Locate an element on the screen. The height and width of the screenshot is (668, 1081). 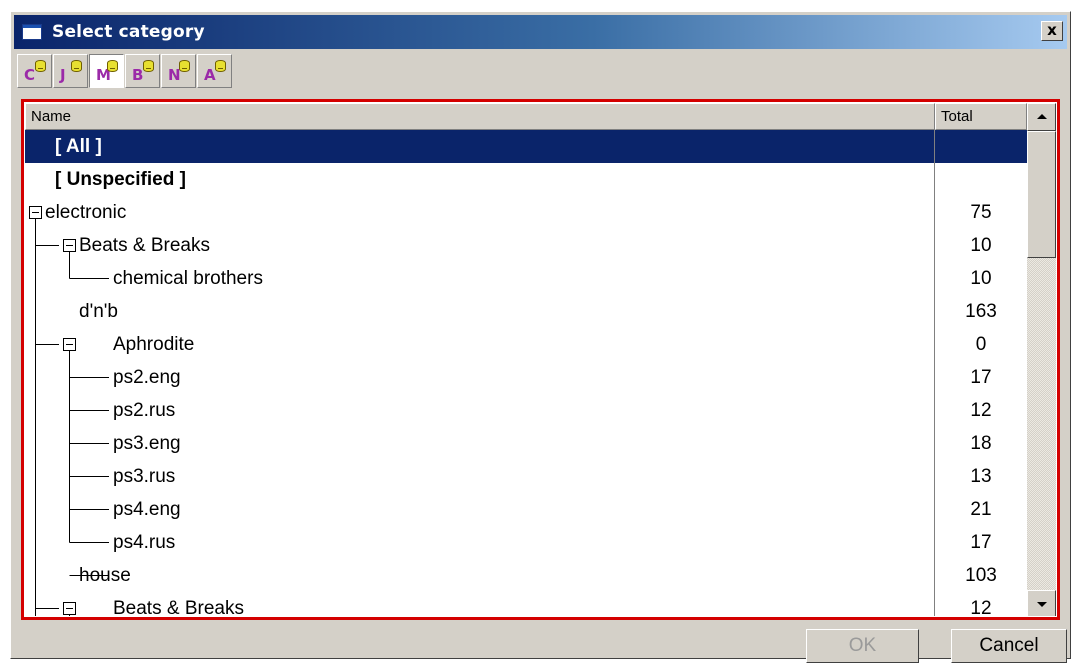
category-type-toolbar: C J M B N A is located at coordinates (125, 72).